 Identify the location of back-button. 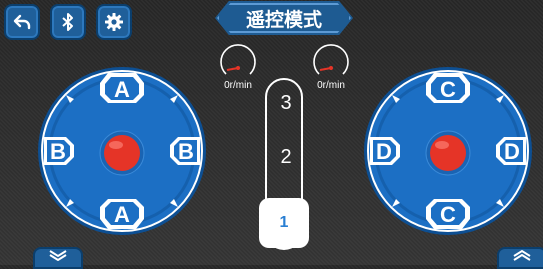
(22, 22).